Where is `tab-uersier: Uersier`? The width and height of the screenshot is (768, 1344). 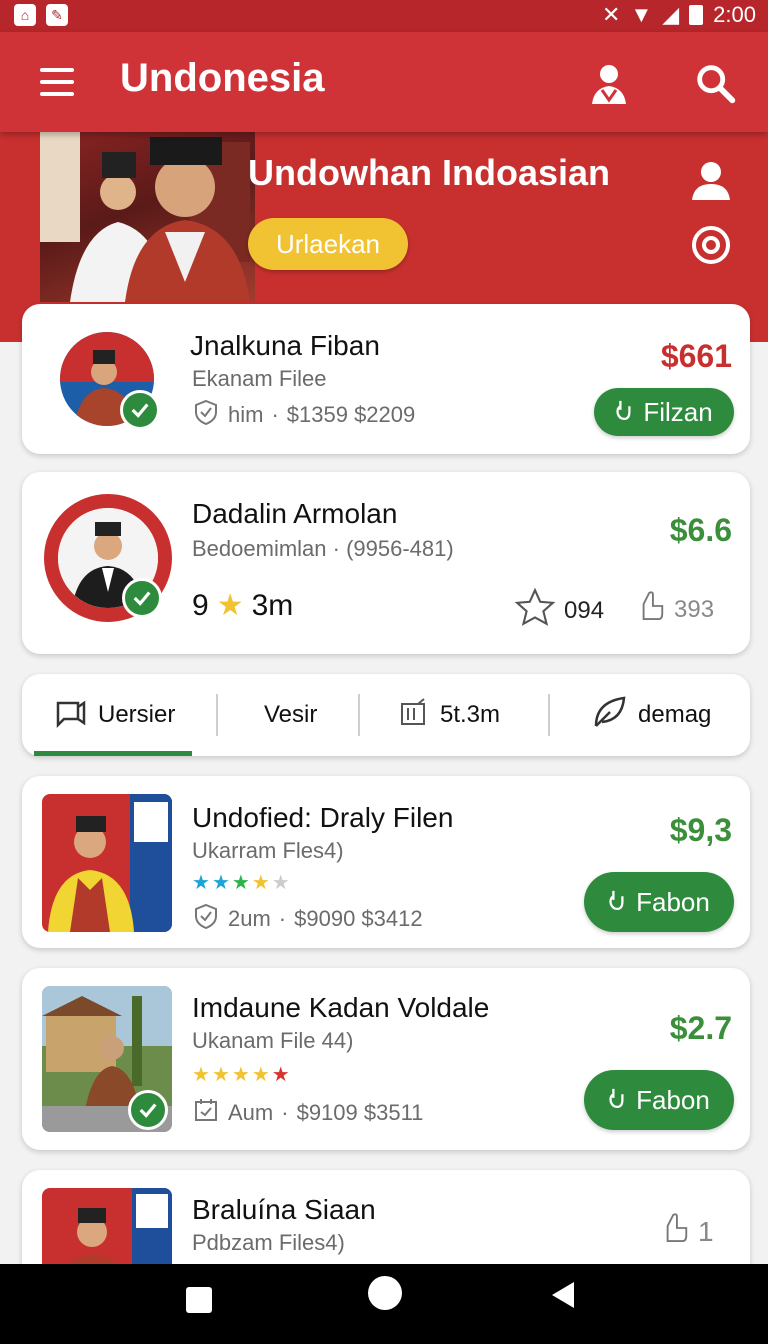 tab-uersier: Uersier is located at coordinates (114, 715).